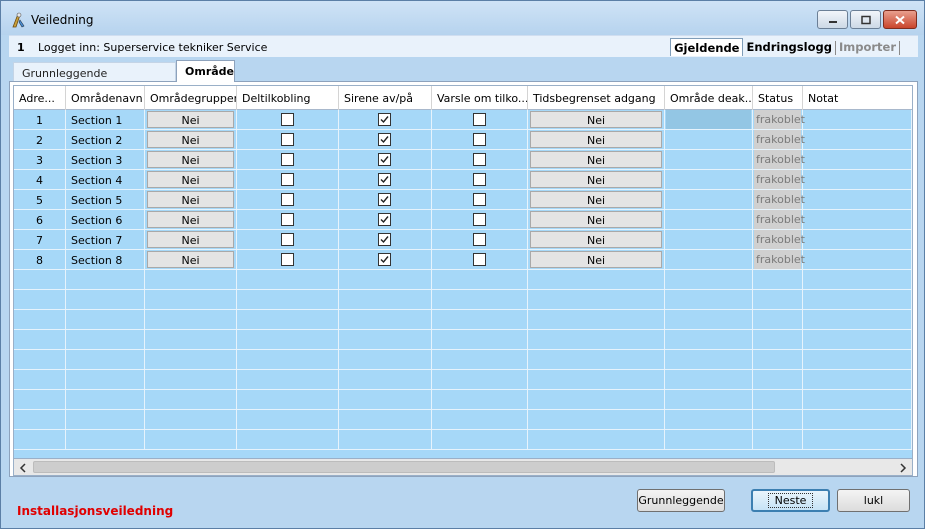  I want to click on close-button: lukl, so click(873, 500).